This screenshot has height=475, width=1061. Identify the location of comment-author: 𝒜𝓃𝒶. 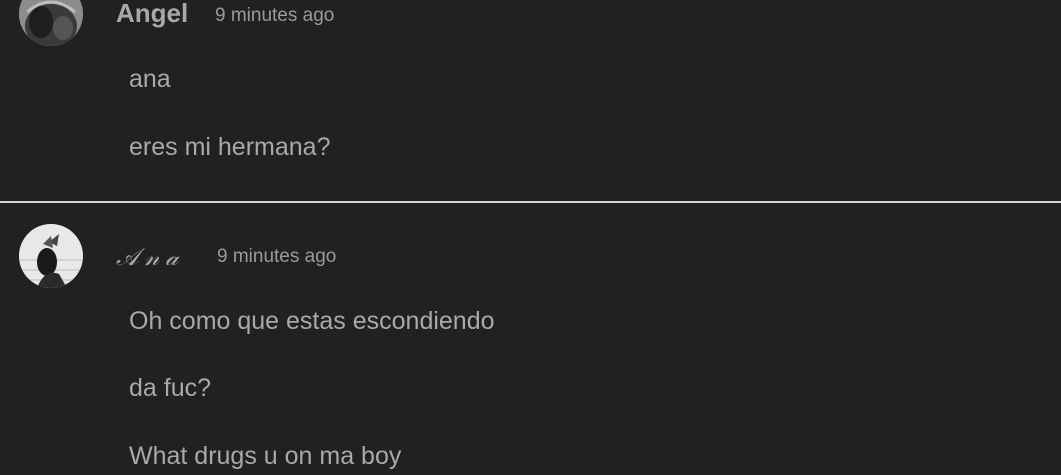
(150, 257).